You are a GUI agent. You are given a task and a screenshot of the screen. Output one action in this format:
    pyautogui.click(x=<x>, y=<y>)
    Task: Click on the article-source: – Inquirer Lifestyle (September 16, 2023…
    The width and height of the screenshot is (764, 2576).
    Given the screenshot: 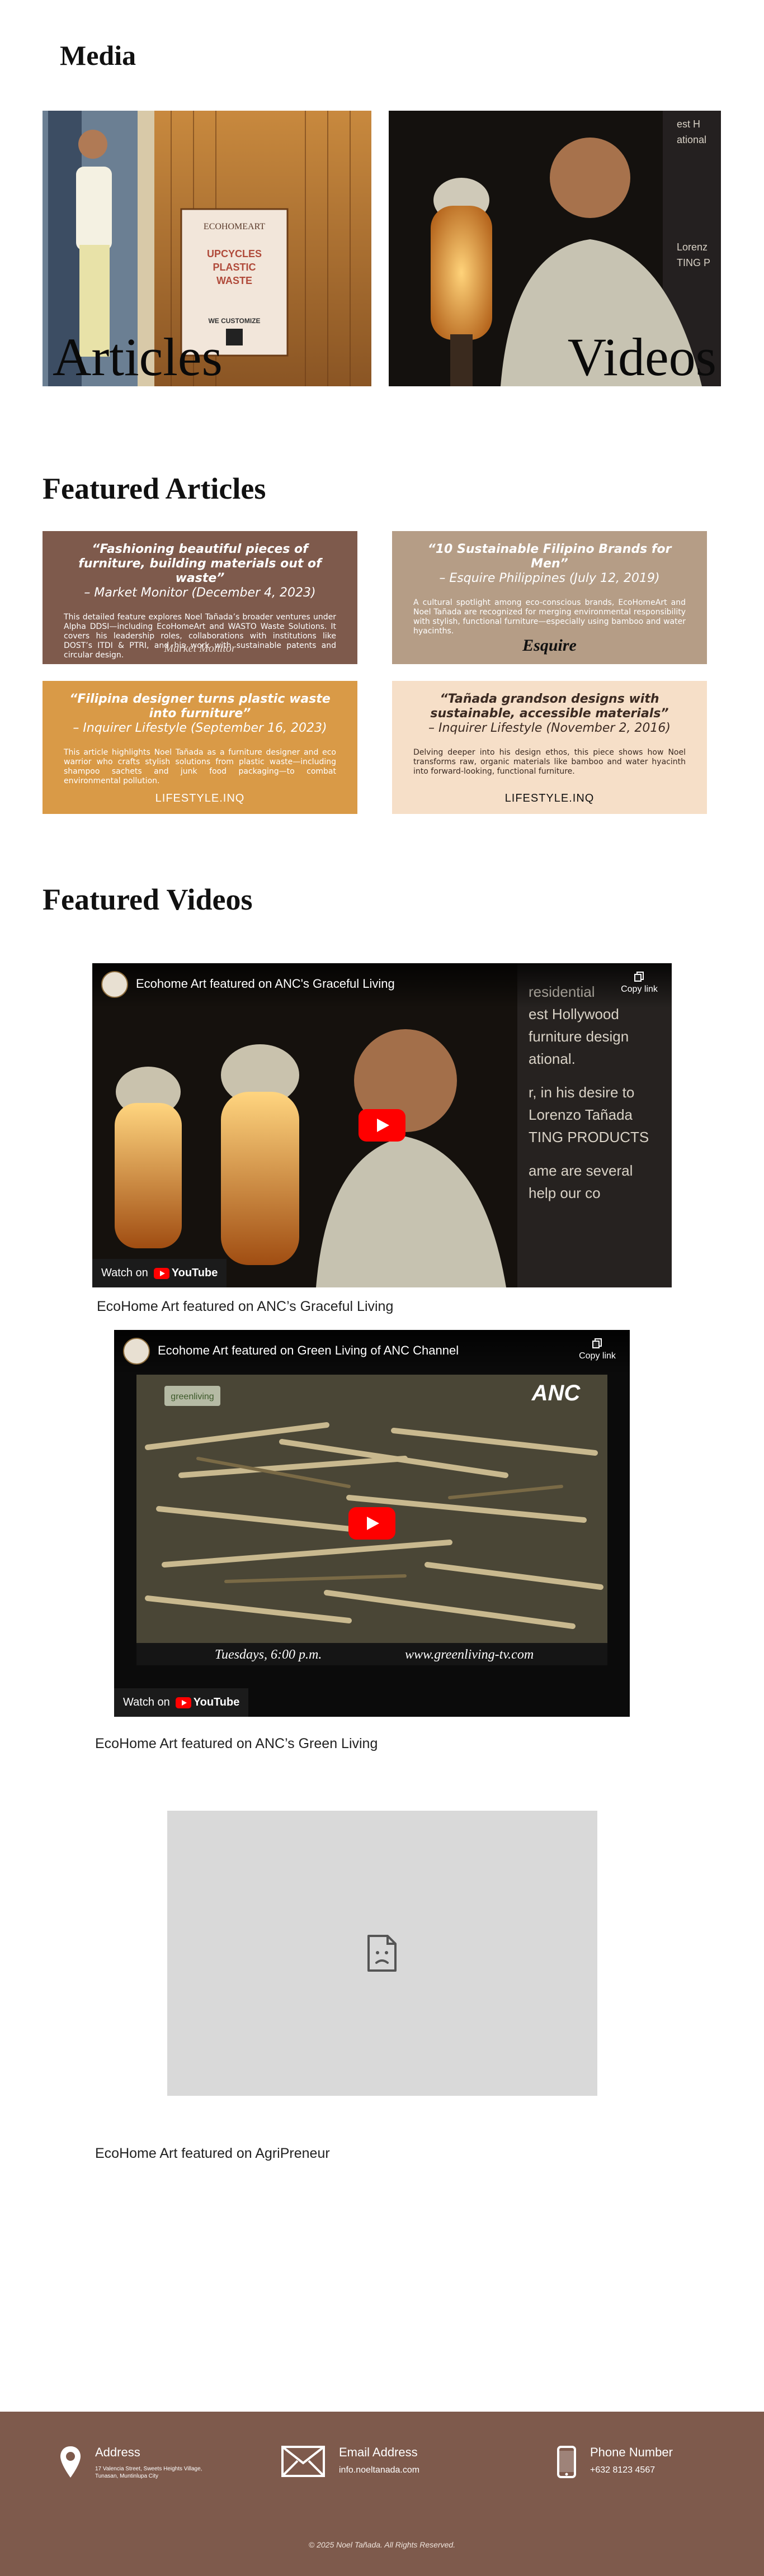 What is the action you would take?
    pyautogui.click(x=200, y=728)
    